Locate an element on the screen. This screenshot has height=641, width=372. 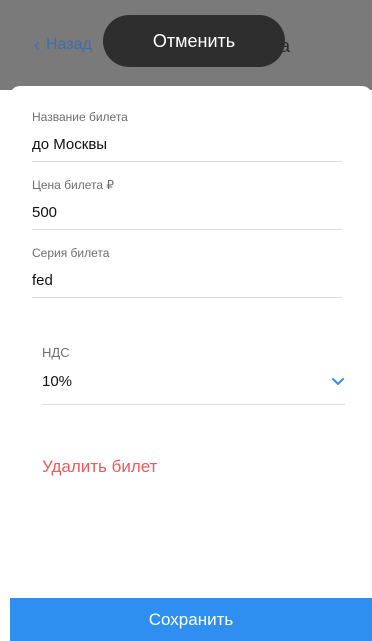
ticket-series-underline is located at coordinates (187, 297).